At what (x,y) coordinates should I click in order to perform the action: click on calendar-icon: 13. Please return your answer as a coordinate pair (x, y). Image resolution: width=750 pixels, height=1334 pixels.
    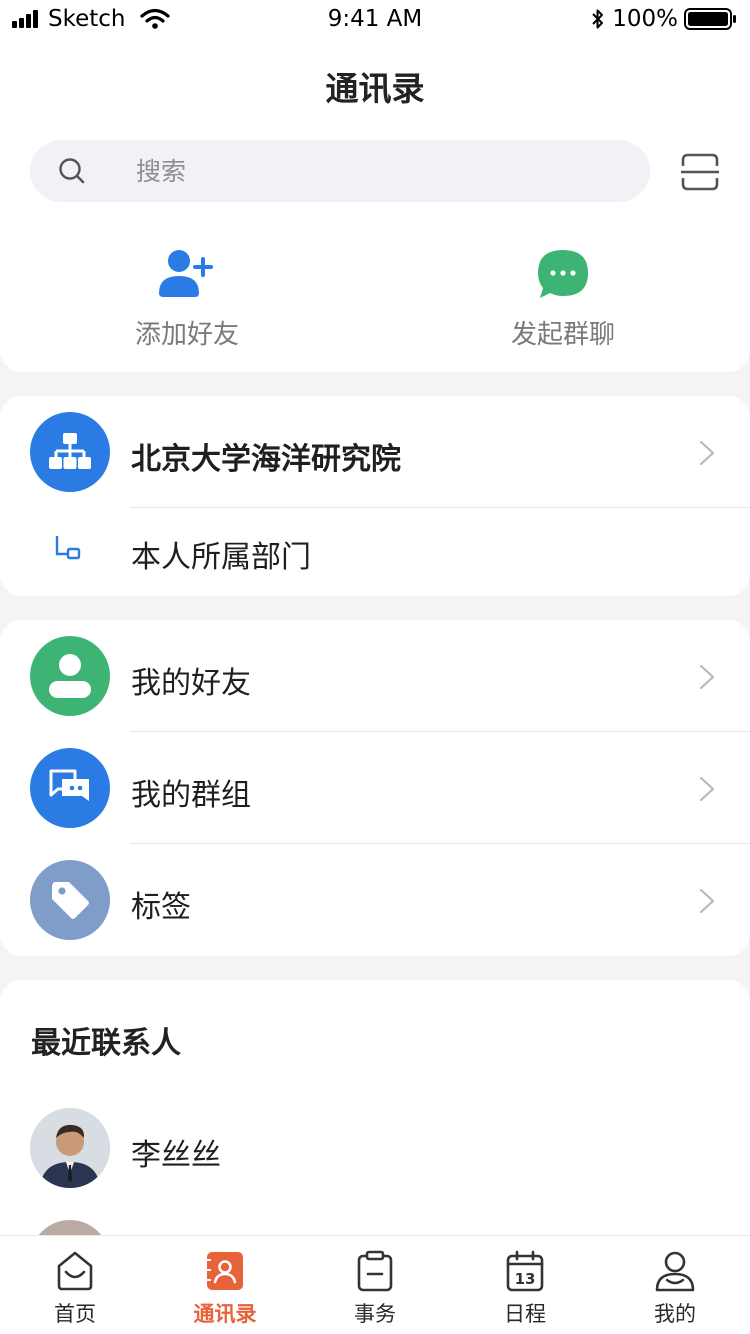
    Looking at the image, I should click on (525, 1271).